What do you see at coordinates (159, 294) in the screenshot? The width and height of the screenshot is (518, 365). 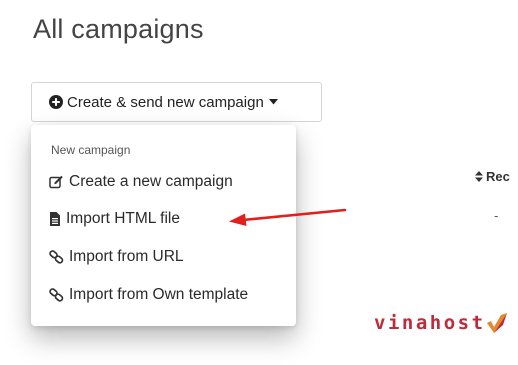 I see `menu-item-label: Import from Own template` at bounding box center [159, 294].